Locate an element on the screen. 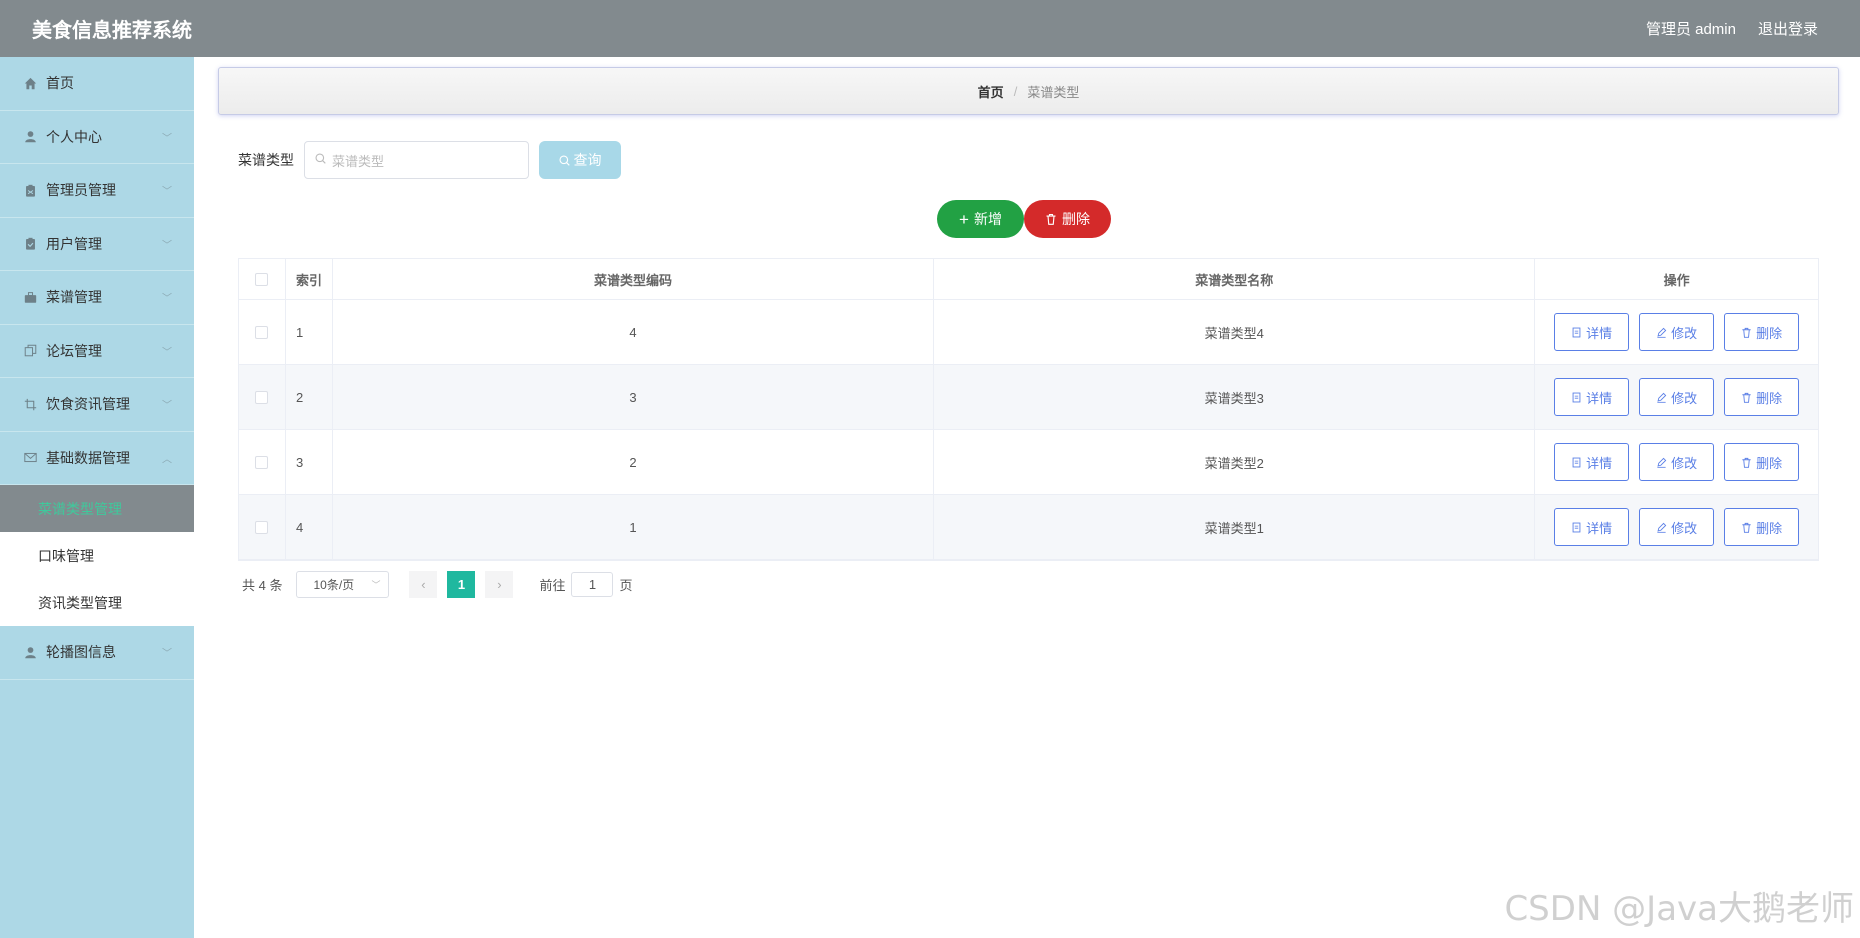  sidebar-item-recipe-type-management: 菜谱类型管理 is located at coordinates (97, 508).